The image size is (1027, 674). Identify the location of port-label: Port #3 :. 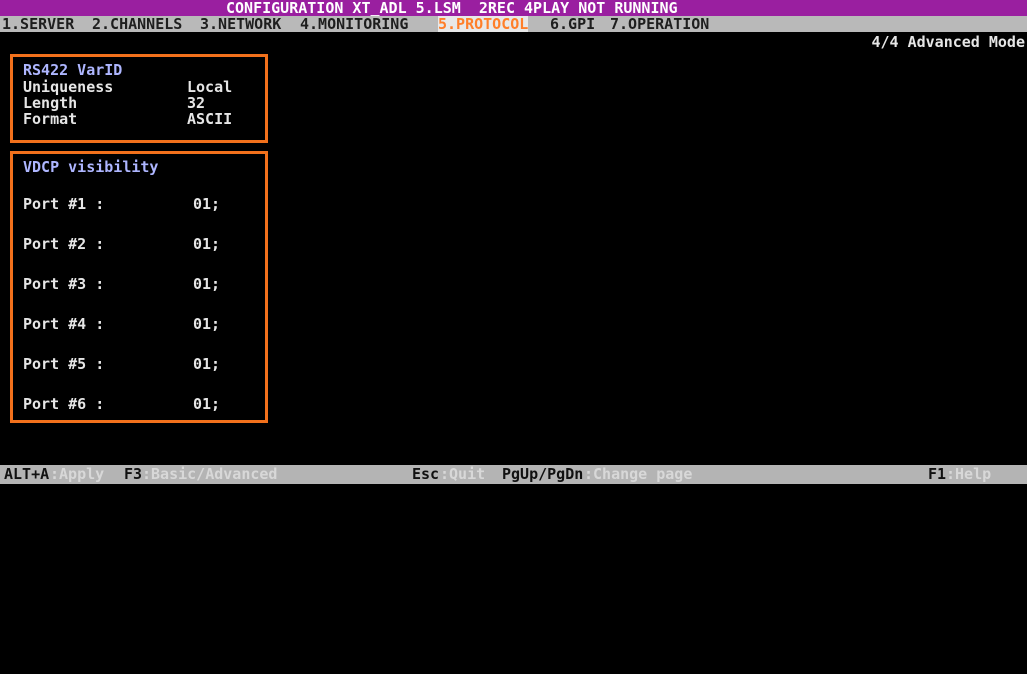
(64, 284).